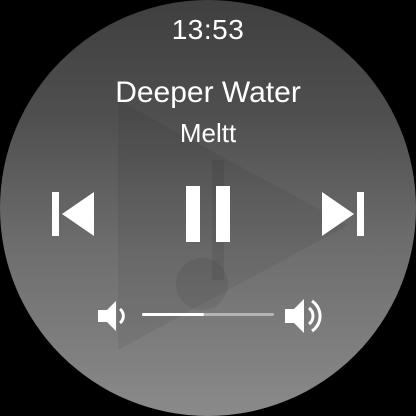 Image resolution: width=416 pixels, height=416 pixels. Describe the element at coordinates (173, 314) in the screenshot. I see `volume-slider-fill` at that location.